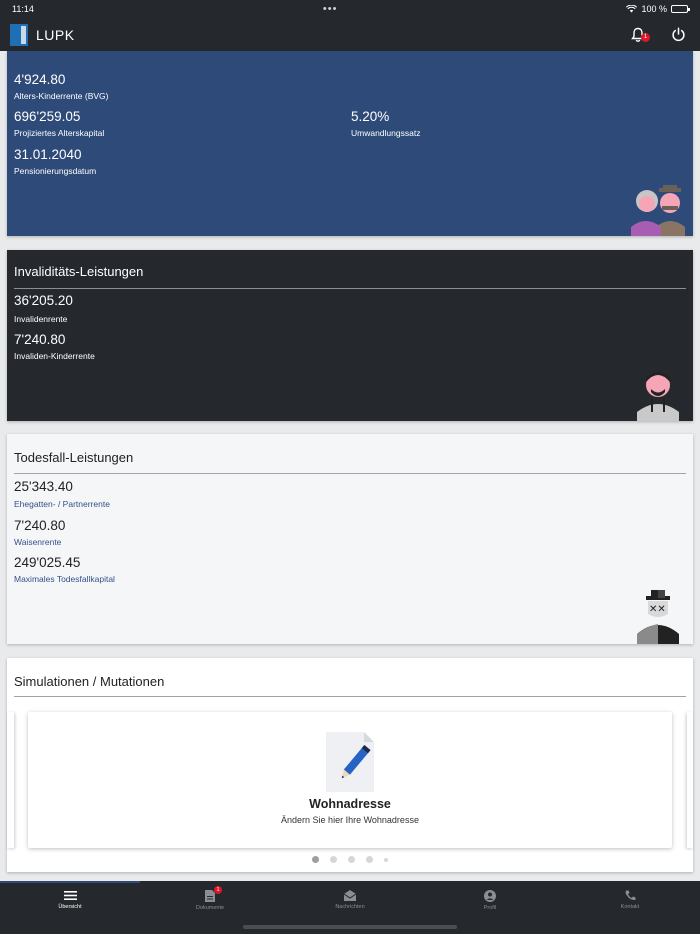 Image resolution: width=700 pixels, height=934 pixels. I want to click on multitask-dots: •••, so click(330, 9).